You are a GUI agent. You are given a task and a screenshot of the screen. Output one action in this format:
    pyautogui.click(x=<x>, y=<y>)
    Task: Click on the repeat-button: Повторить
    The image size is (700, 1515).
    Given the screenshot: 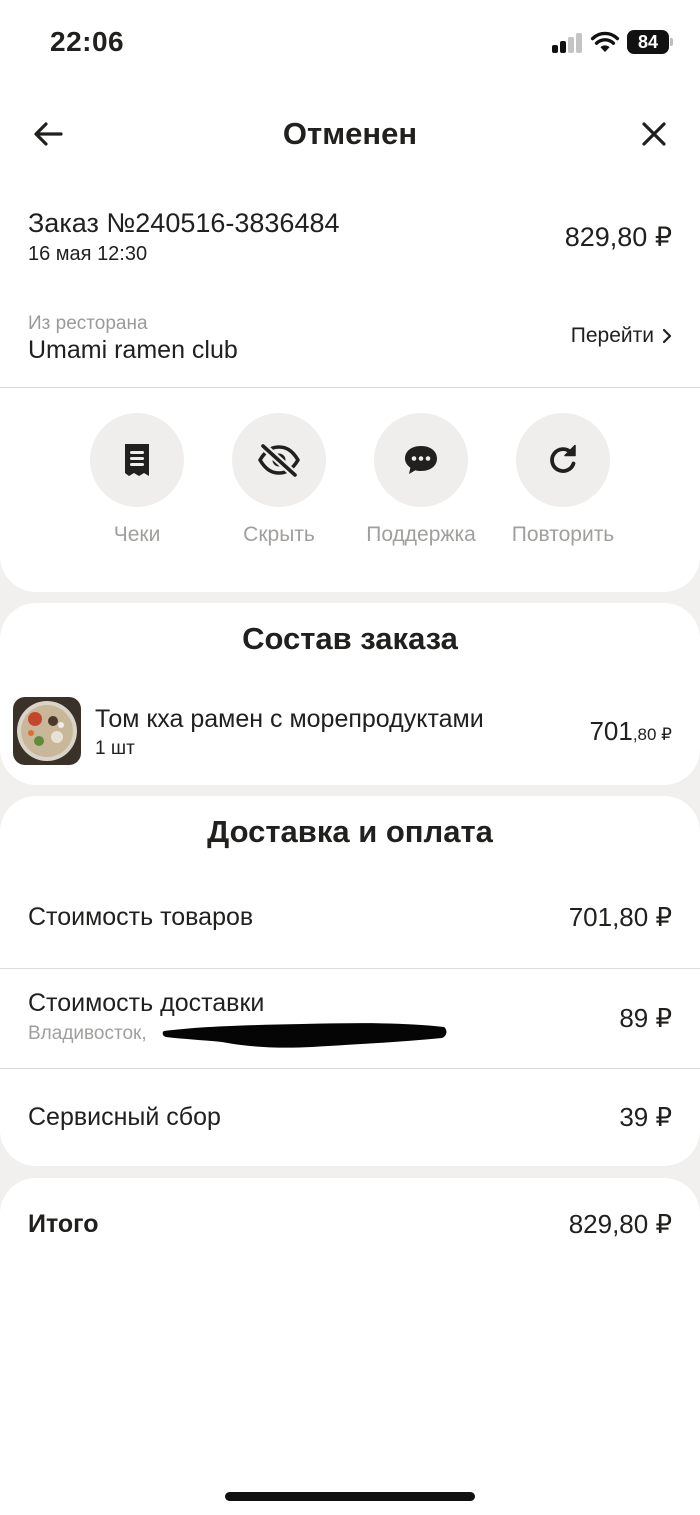 What is the action you would take?
    pyautogui.click(x=563, y=483)
    